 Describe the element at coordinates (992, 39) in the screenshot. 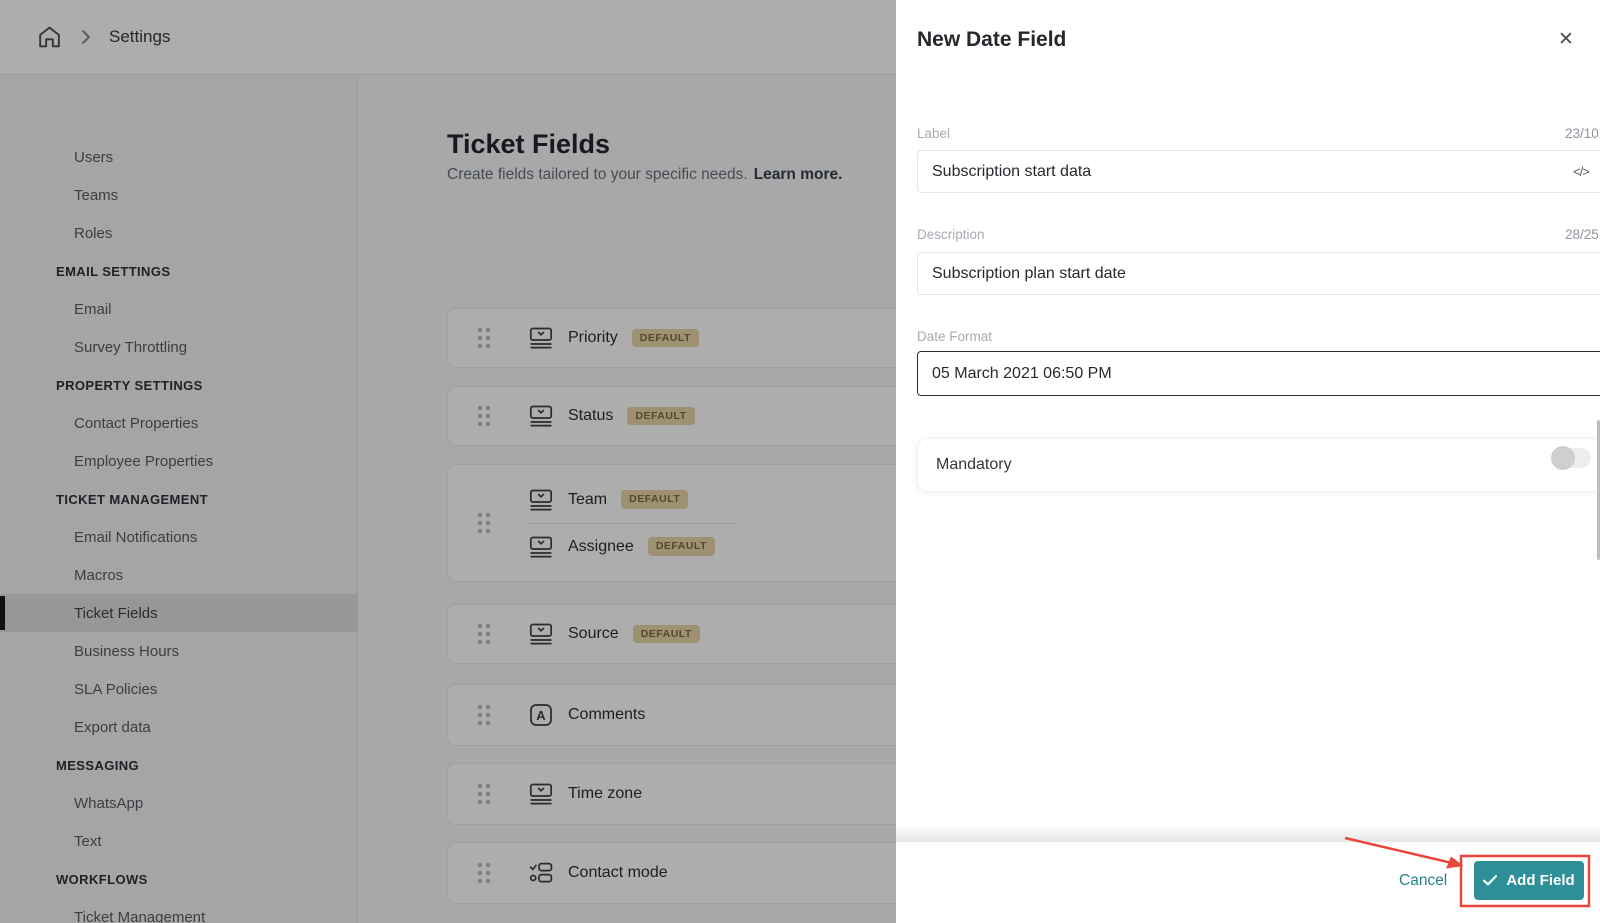

I see `drawer-title: New Date Field` at that location.